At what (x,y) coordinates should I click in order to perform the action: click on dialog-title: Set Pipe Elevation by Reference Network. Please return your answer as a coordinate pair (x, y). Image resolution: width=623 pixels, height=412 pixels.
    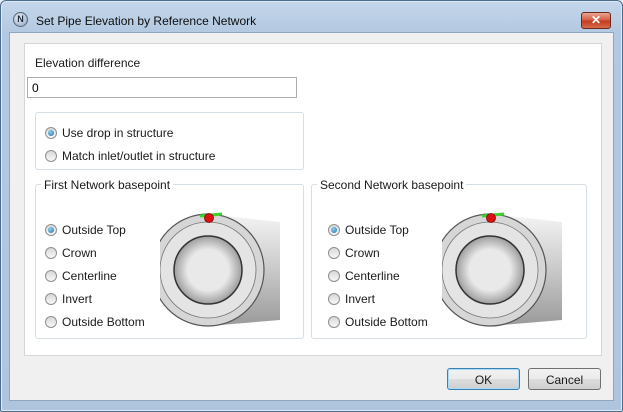
    Looking at the image, I should click on (146, 21).